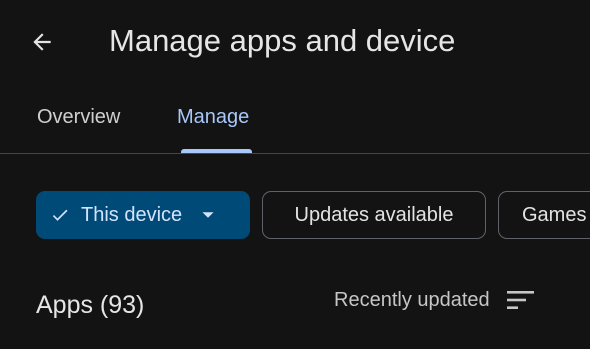 The width and height of the screenshot is (590, 349). What do you see at coordinates (208, 215) in the screenshot?
I see `caret-down-icon` at bounding box center [208, 215].